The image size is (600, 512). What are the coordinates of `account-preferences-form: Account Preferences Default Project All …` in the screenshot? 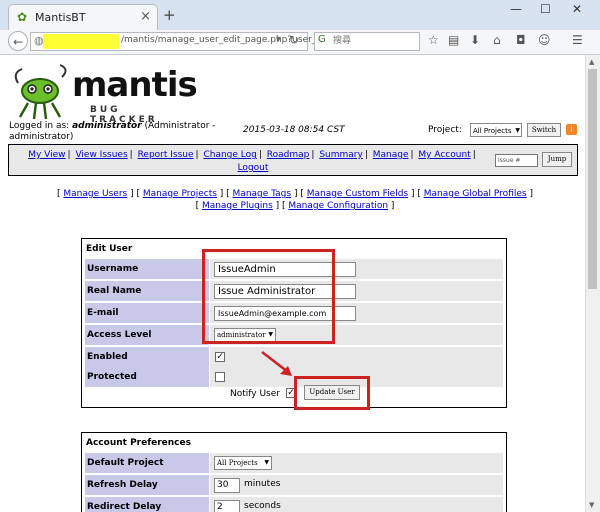 It's located at (294, 472).